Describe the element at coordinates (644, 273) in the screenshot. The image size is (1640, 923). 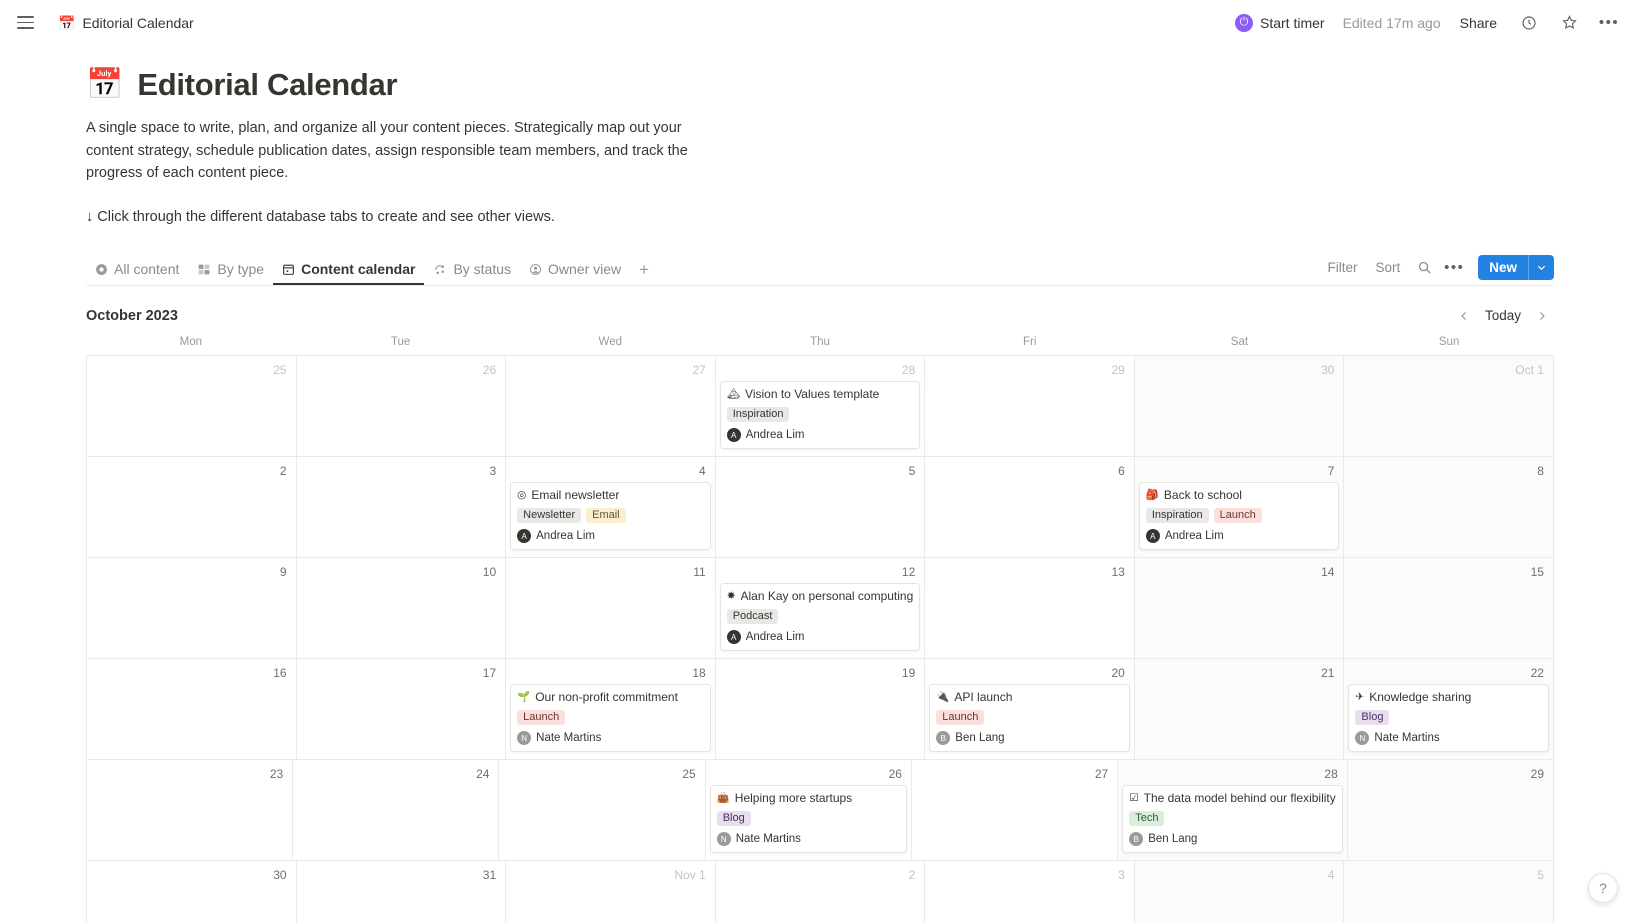
I see `add-view-button: +` at that location.